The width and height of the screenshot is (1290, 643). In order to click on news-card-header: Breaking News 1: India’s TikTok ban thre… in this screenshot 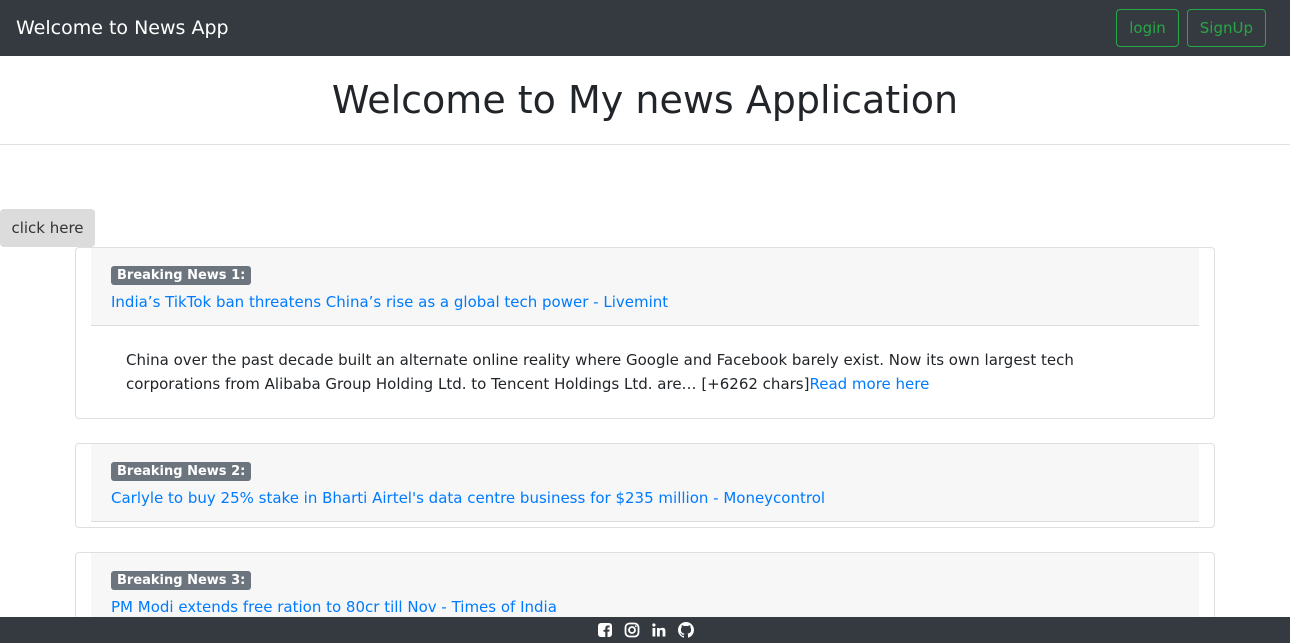, I will do `click(645, 287)`.